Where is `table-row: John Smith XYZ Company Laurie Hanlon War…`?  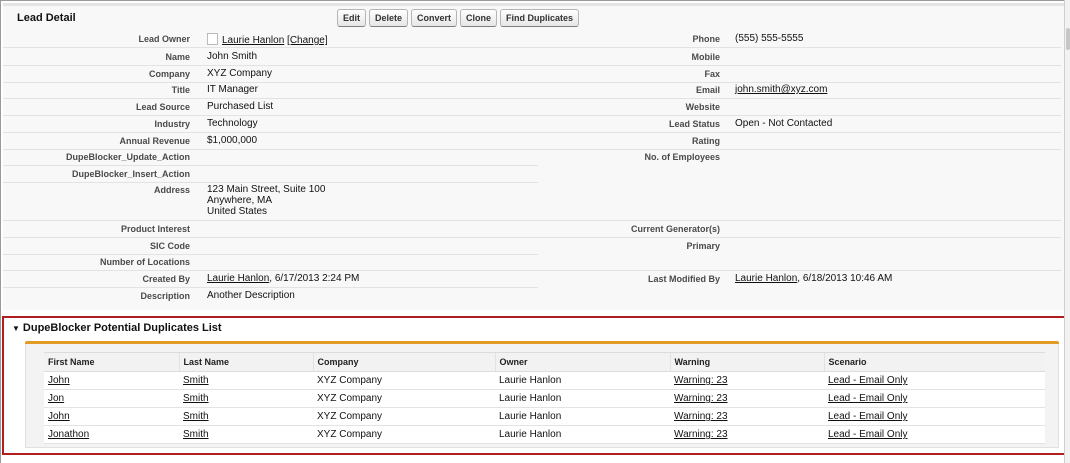 table-row: John Smith XYZ Company Laurie Hanlon War… is located at coordinates (544, 416).